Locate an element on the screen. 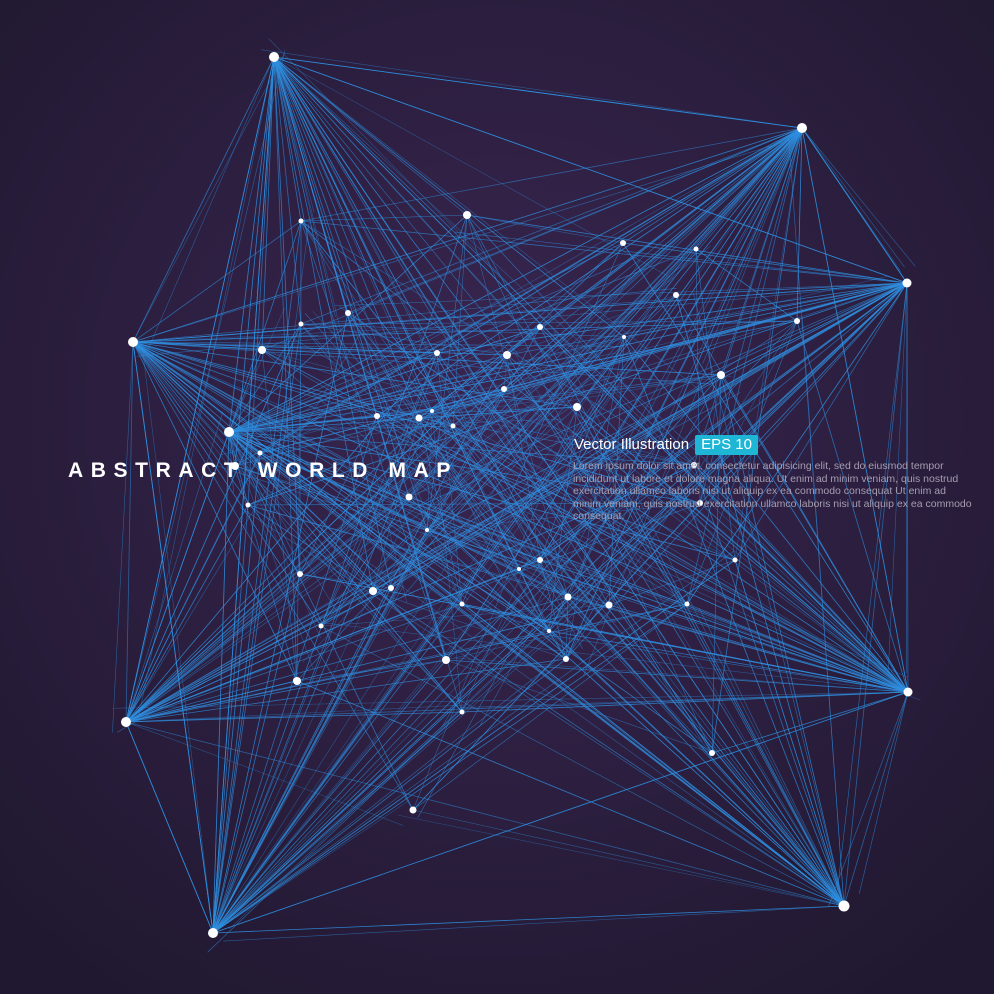  eps-badge: EPS 10 is located at coordinates (726, 445).